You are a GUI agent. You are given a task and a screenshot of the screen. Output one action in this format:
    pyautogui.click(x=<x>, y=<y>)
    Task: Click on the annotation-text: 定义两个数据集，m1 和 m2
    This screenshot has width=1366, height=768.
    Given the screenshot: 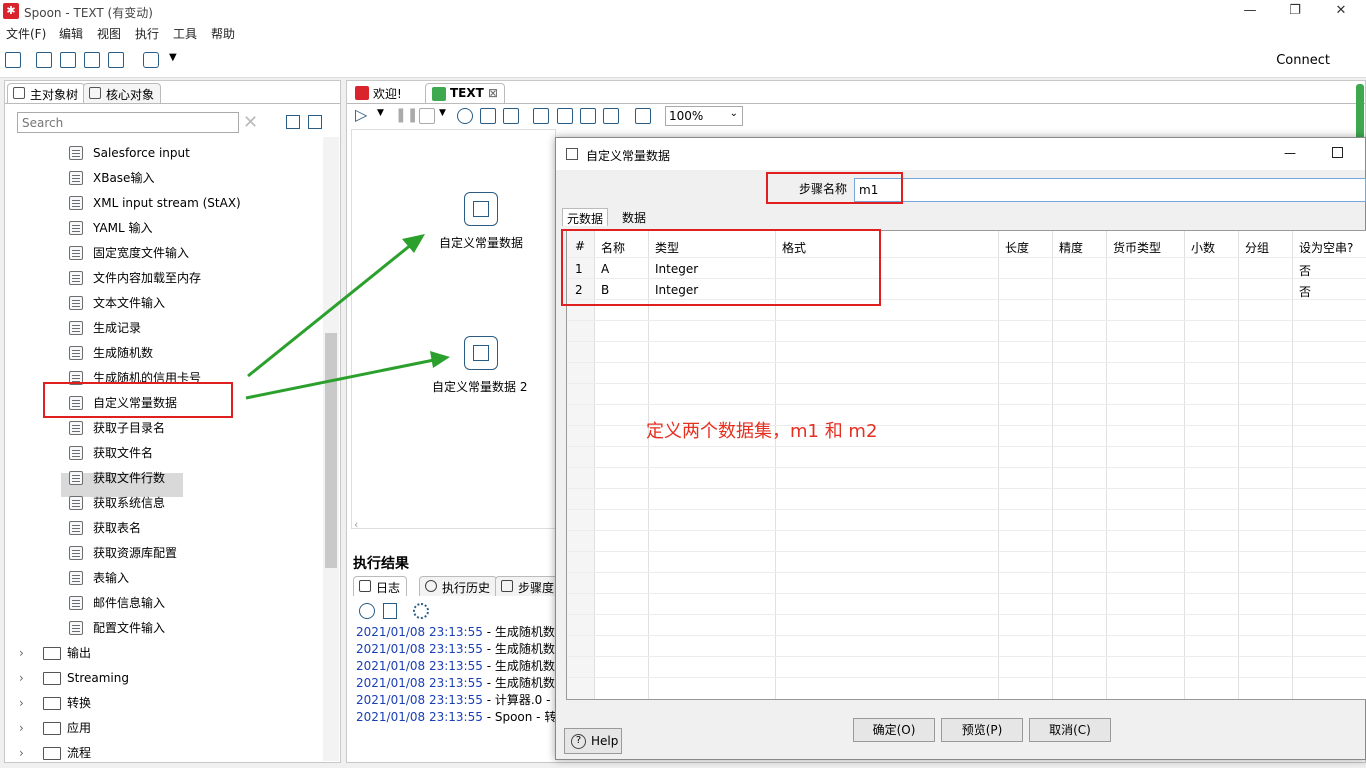 What is the action you would take?
    pyautogui.click(x=762, y=431)
    